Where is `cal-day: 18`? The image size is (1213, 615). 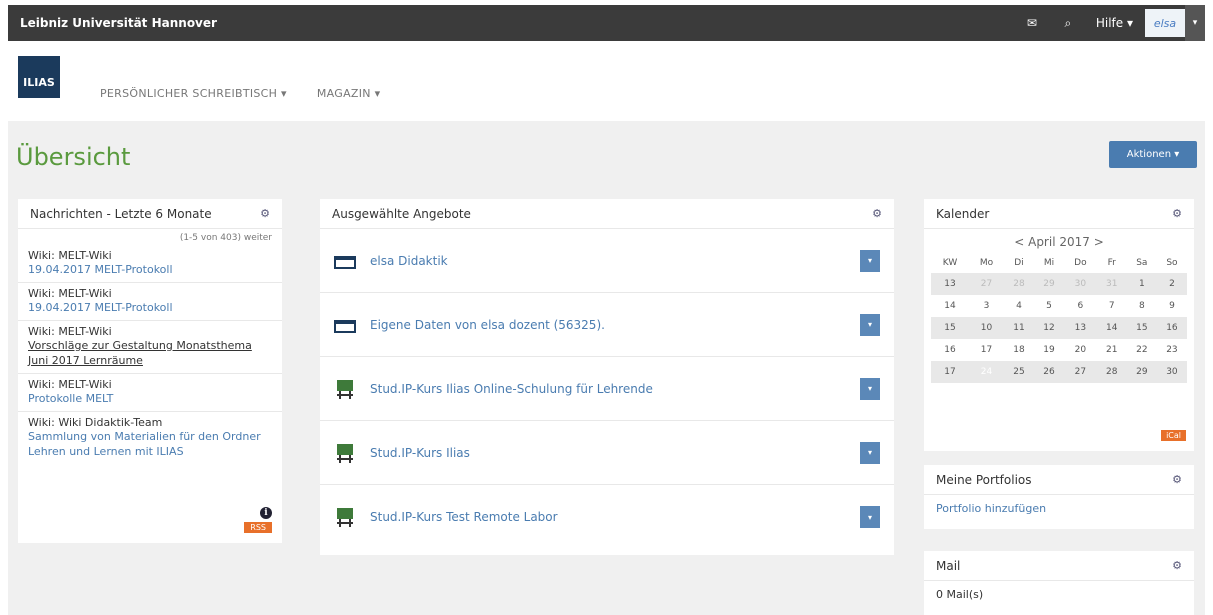
cal-day: 18 is located at coordinates (1019, 350).